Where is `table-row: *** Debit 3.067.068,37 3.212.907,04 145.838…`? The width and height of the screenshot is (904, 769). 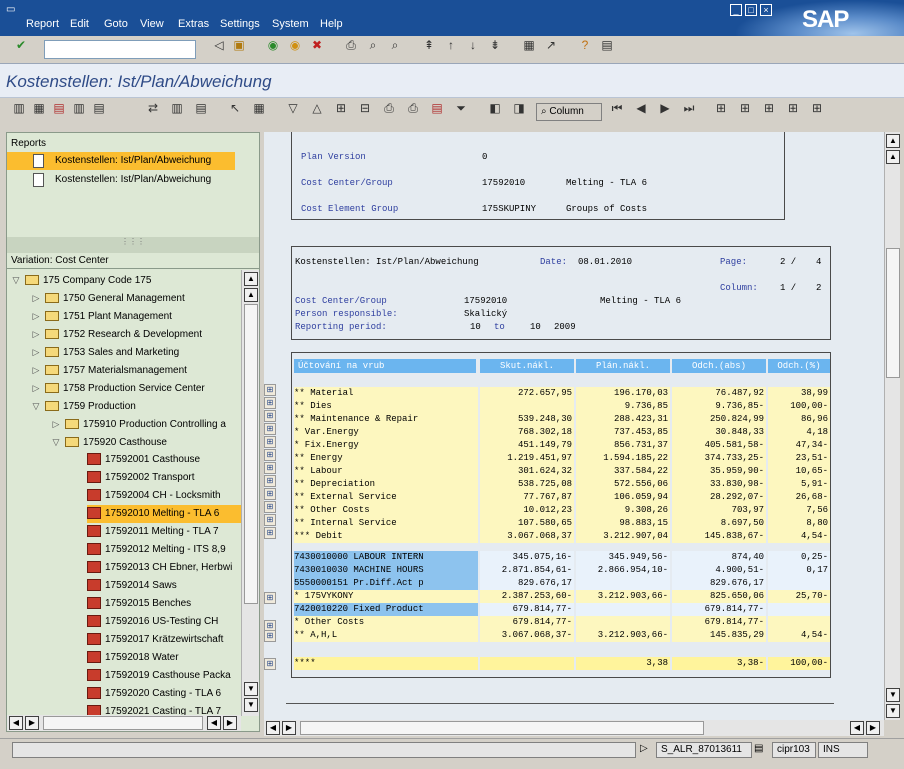 table-row: *** Debit 3.067.068,37 3.212.907,04 145.838… is located at coordinates (562, 536).